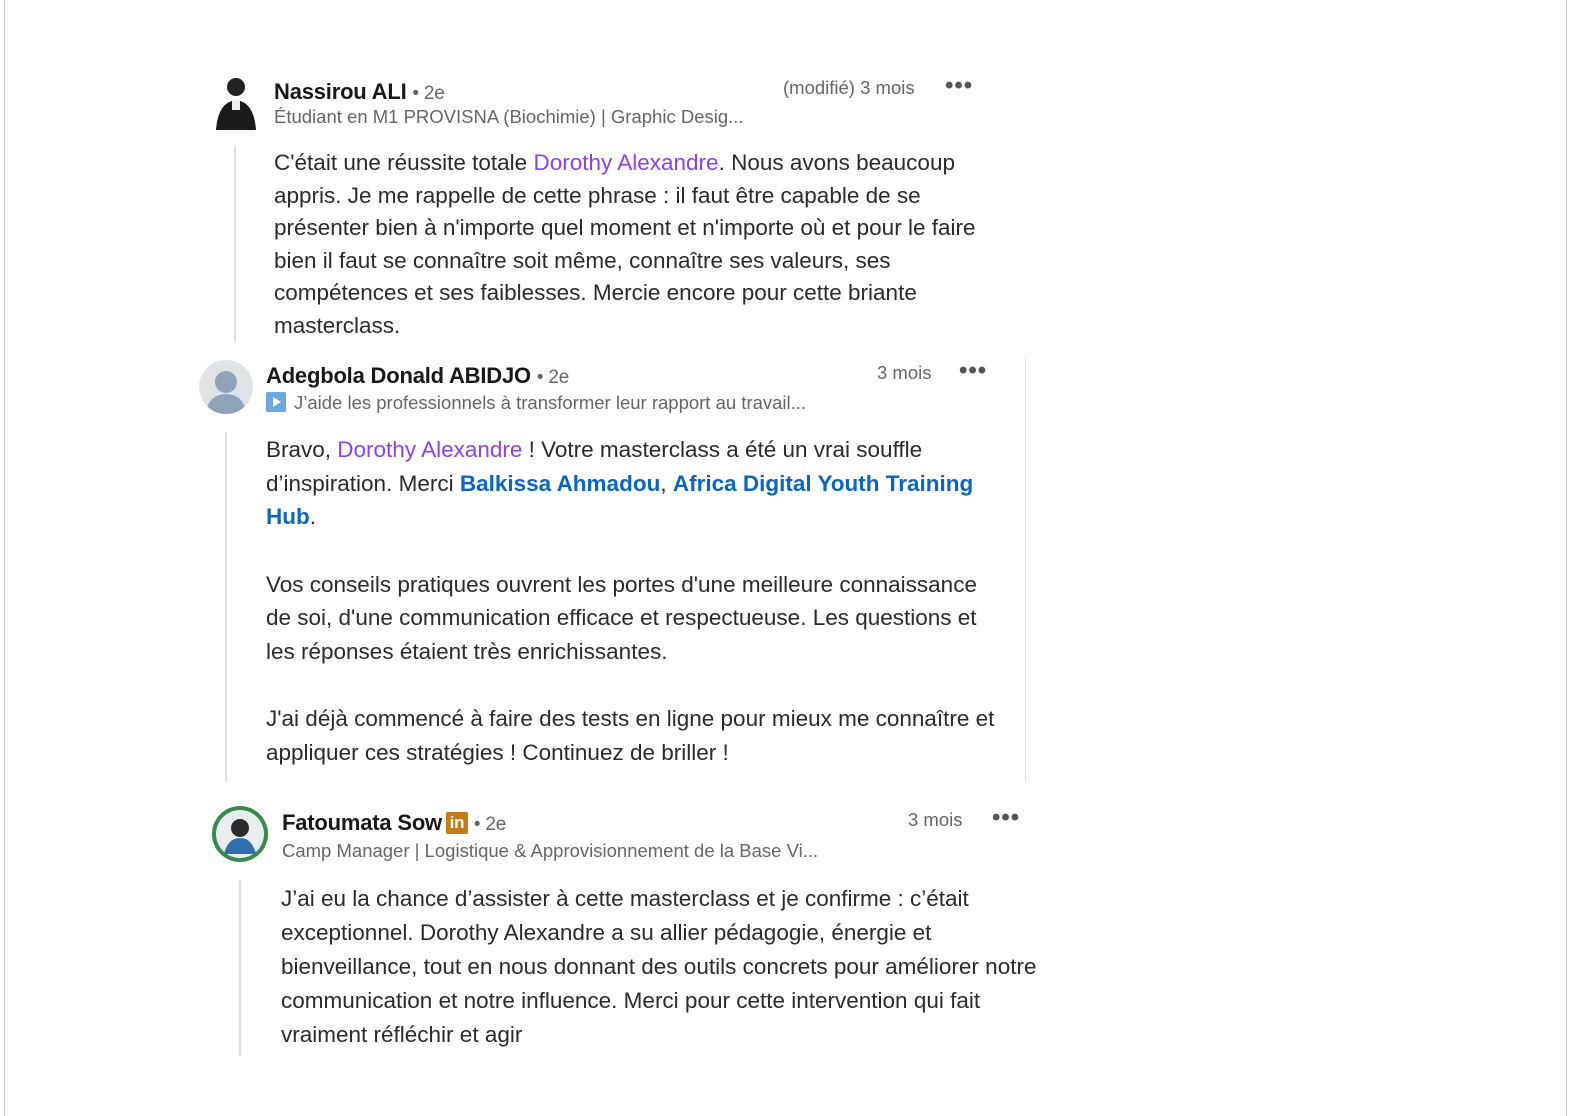 This screenshot has height=1116, width=1594. Describe the element at coordinates (1566, 558) in the screenshot. I see `frame-border-right` at that location.